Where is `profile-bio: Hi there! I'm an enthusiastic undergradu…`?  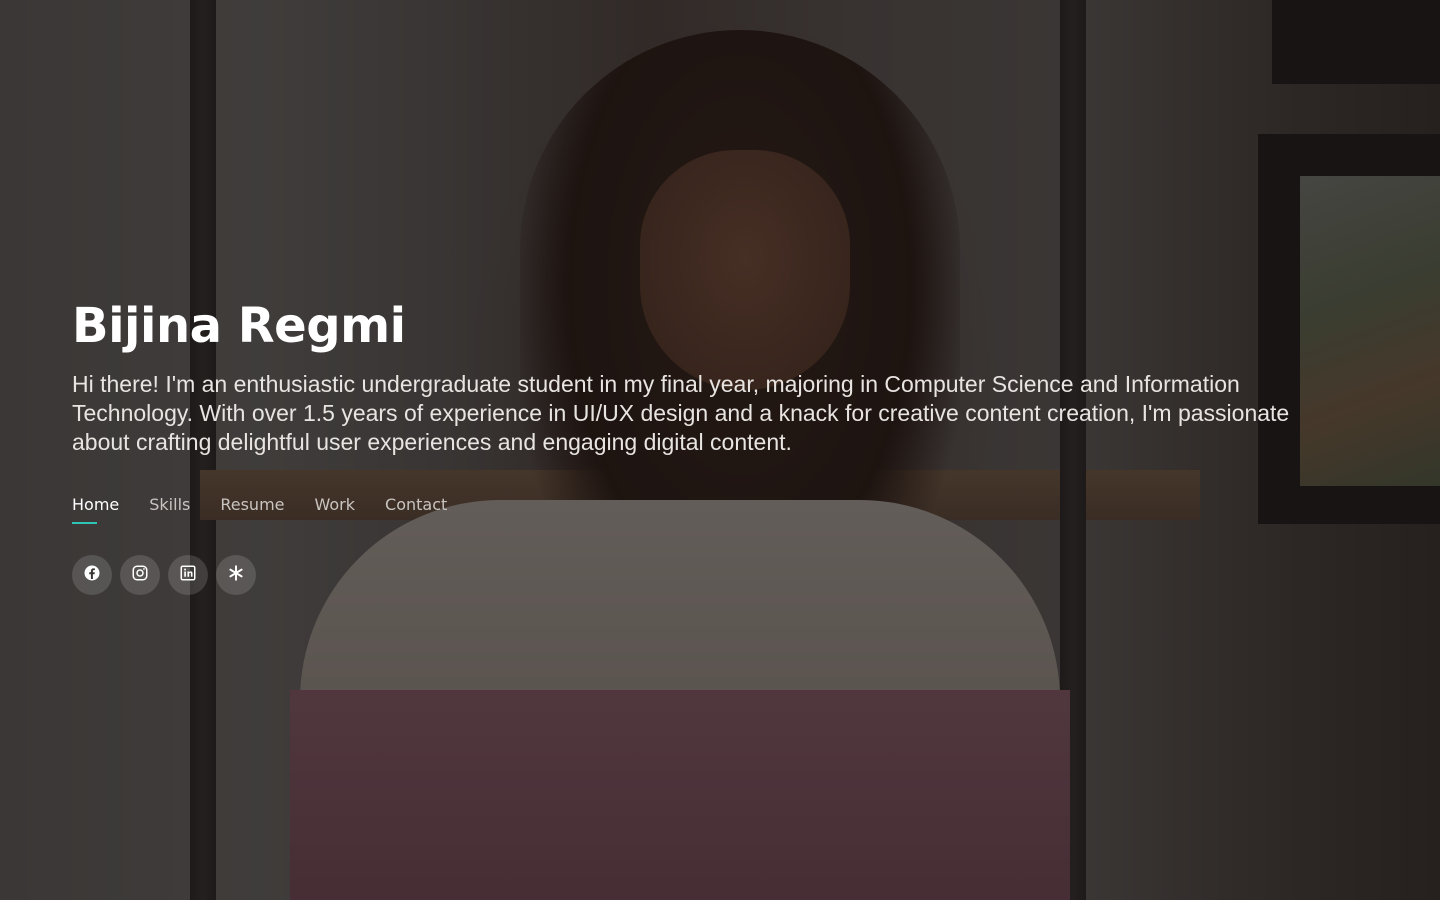
profile-bio: Hi there! I'm an enthusiastic undergradu… is located at coordinates (681, 413).